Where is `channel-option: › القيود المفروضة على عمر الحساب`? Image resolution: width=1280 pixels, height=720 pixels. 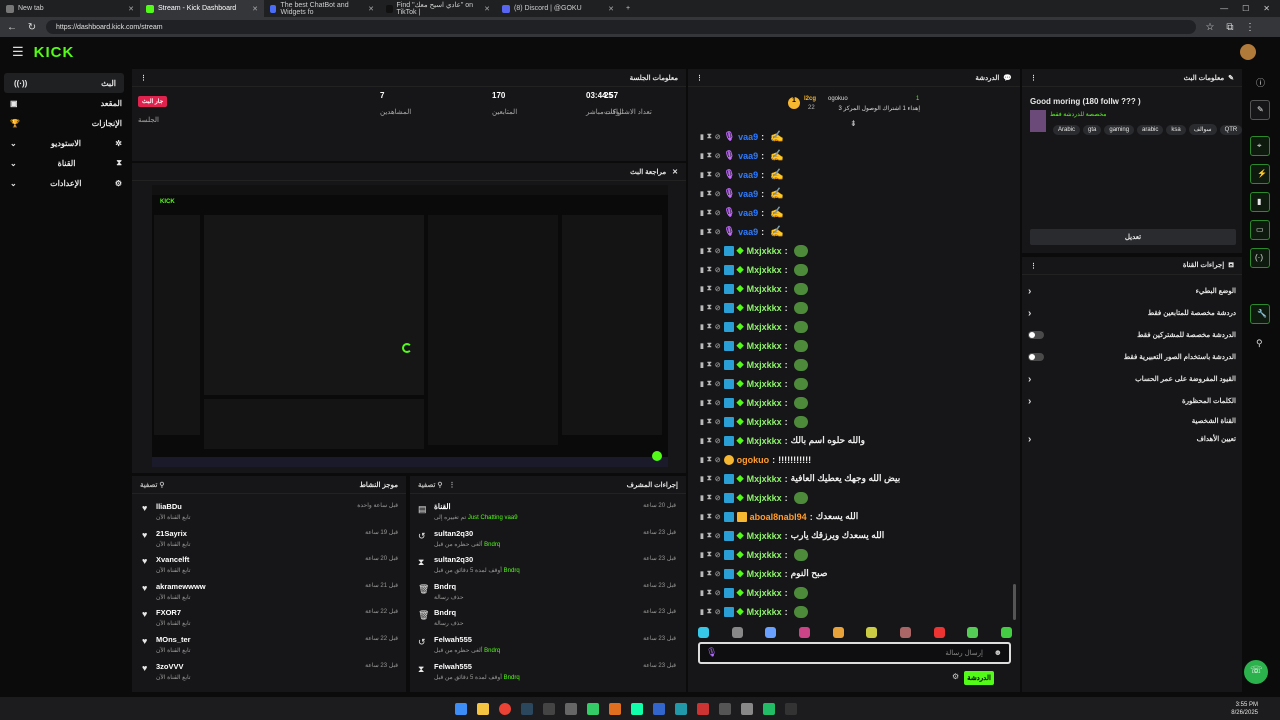
channel-option: › القيود المفروضة على عمر الحساب is located at coordinates (1132, 379).